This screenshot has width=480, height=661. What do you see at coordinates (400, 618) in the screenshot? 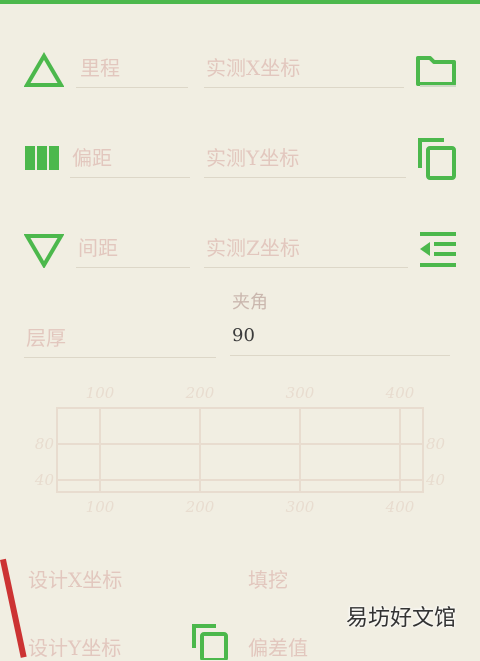
I see `watermark-text: 易坊好文馆` at bounding box center [400, 618].